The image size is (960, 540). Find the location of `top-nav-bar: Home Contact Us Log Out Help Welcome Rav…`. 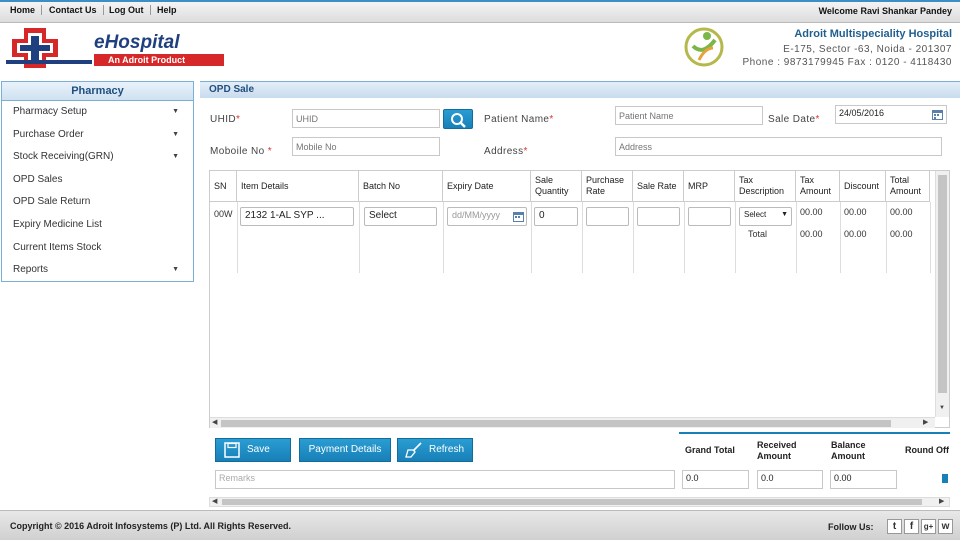

top-nav-bar: Home Contact Us Log Out Help Welcome Rav… is located at coordinates (480, 11).